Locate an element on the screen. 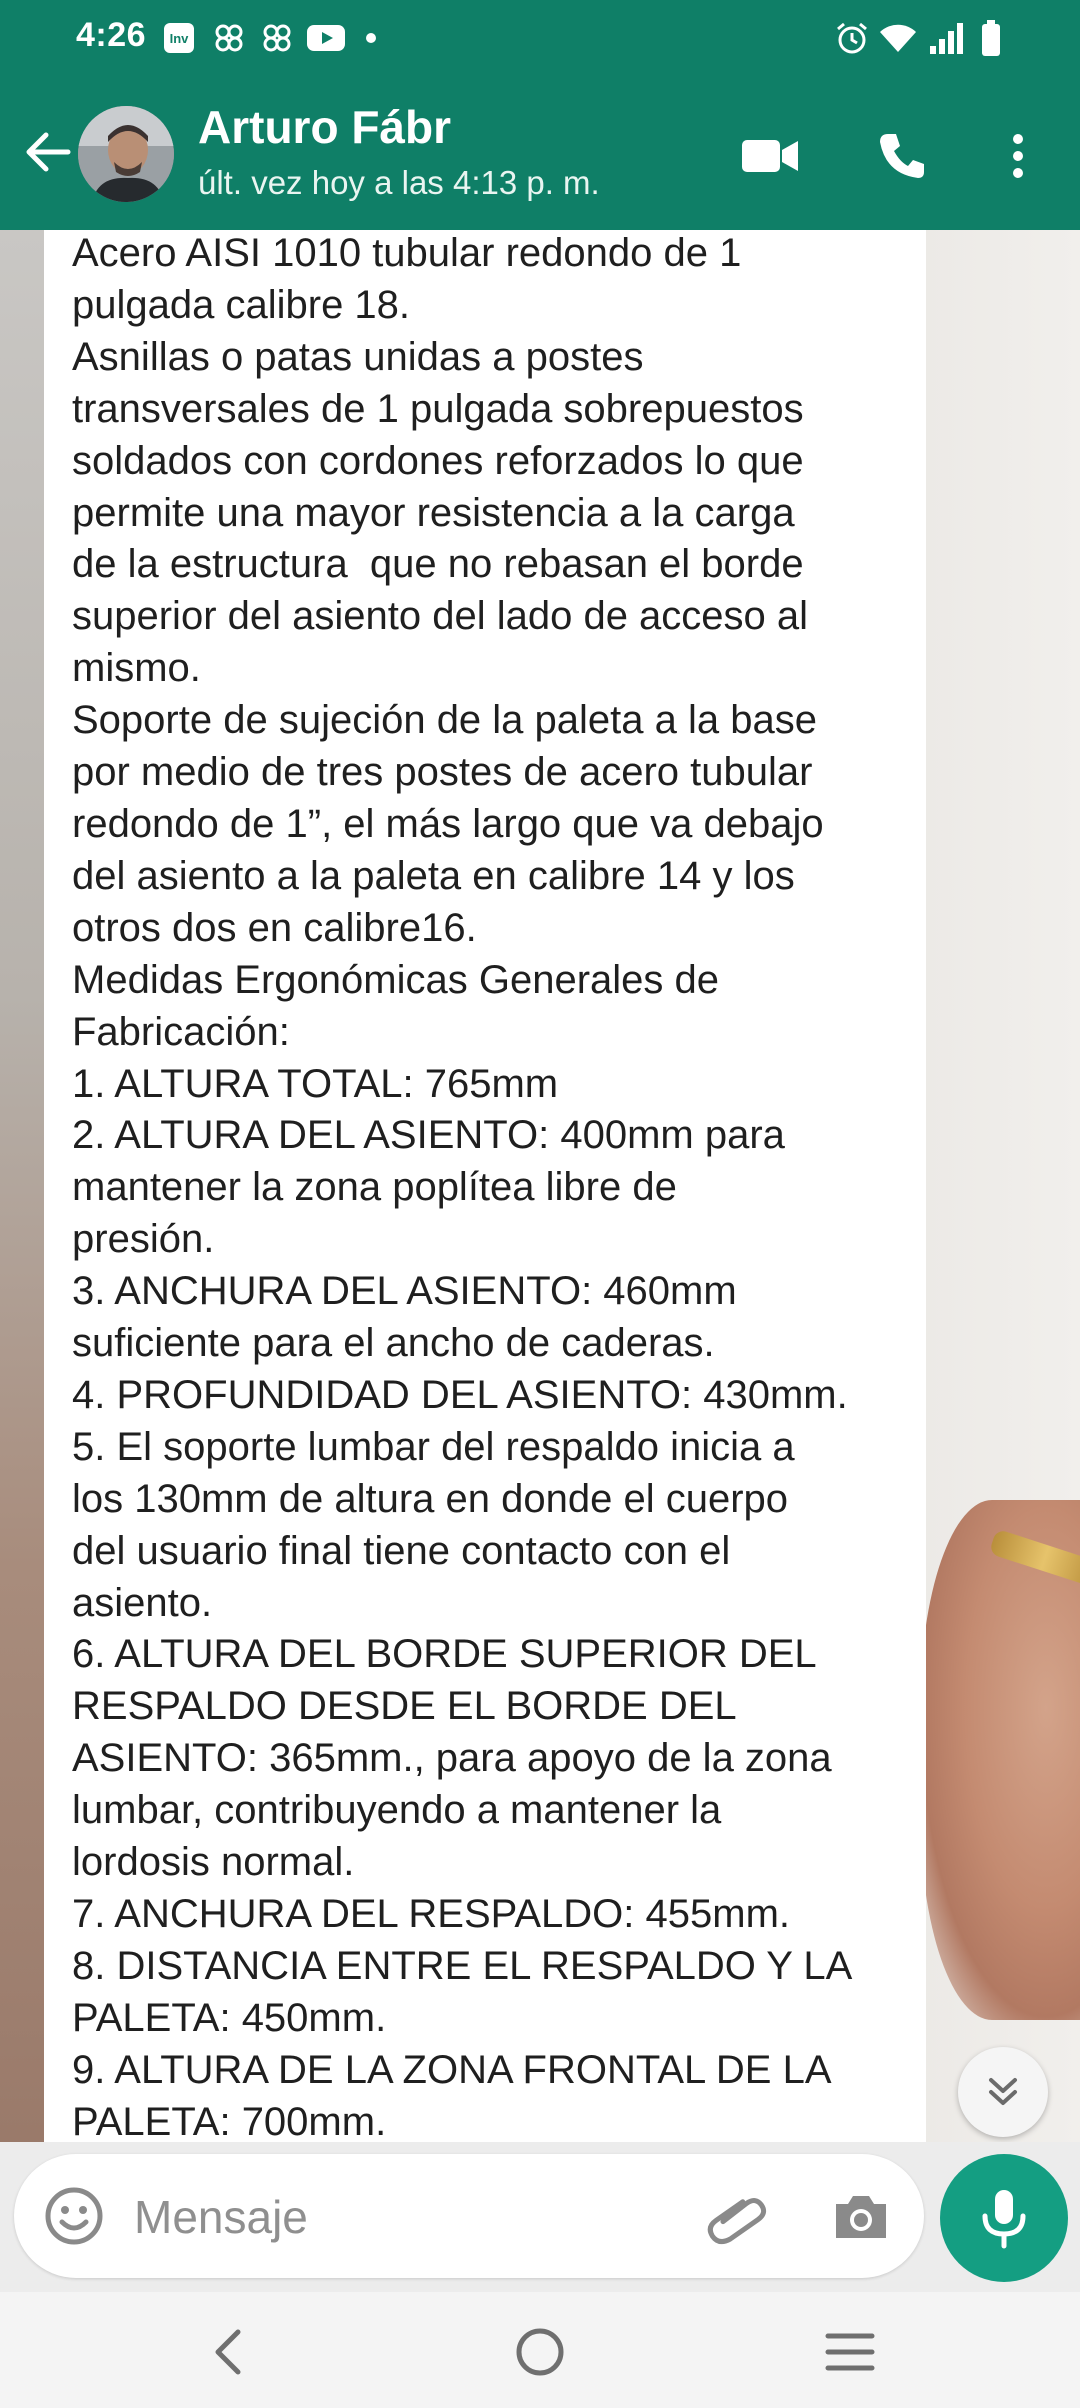 The image size is (1080, 2408). mic-icon is located at coordinates (1004, 2218).